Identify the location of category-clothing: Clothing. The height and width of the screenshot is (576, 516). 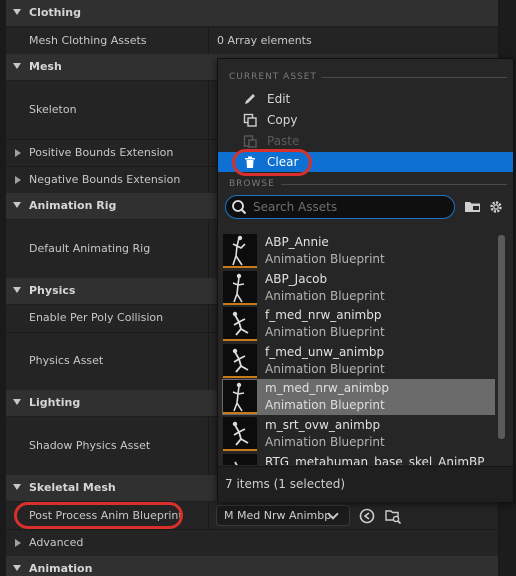
(252, 13).